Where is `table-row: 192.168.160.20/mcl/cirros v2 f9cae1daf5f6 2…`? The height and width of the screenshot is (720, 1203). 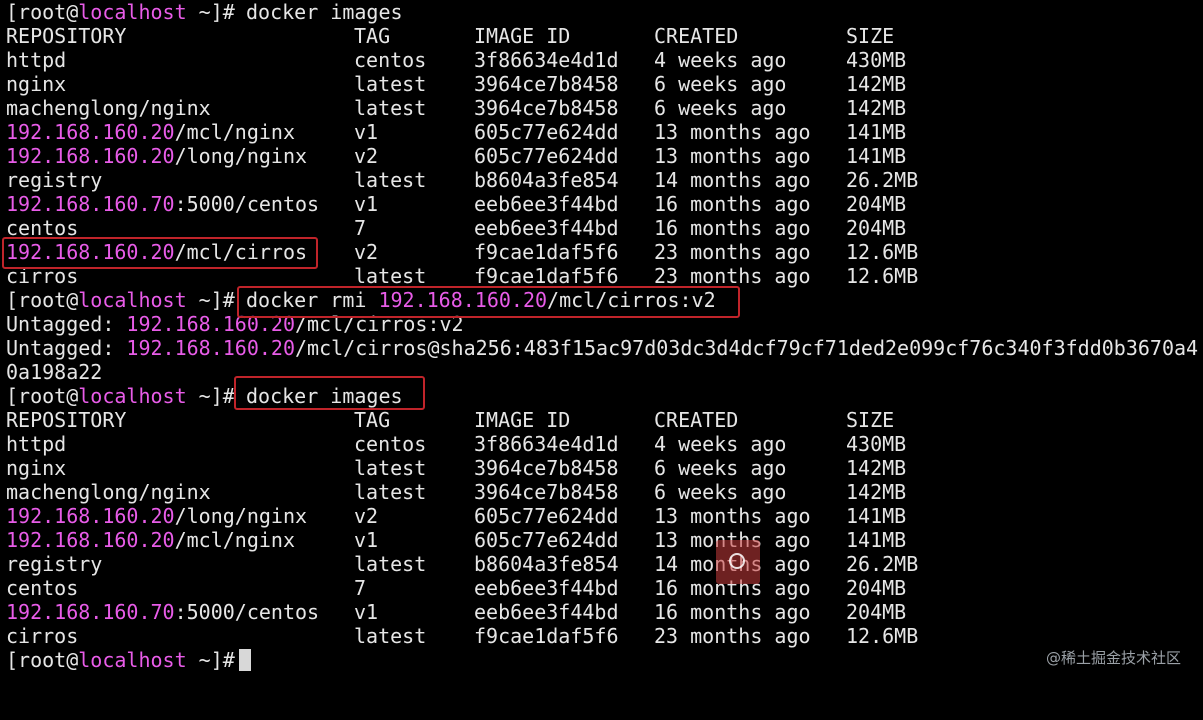 table-row: 192.168.160.20/mcl/cirros v2 f9cae1daf5f6 2… is located at coordinates (462, 252).